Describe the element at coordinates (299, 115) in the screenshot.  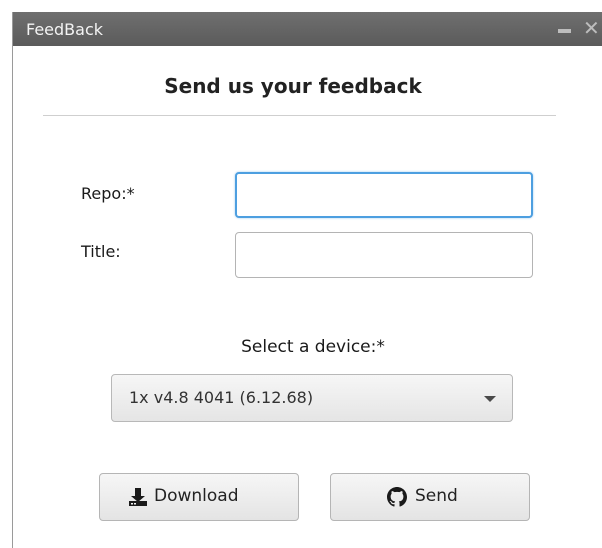
I see `heading-divider` at that location.